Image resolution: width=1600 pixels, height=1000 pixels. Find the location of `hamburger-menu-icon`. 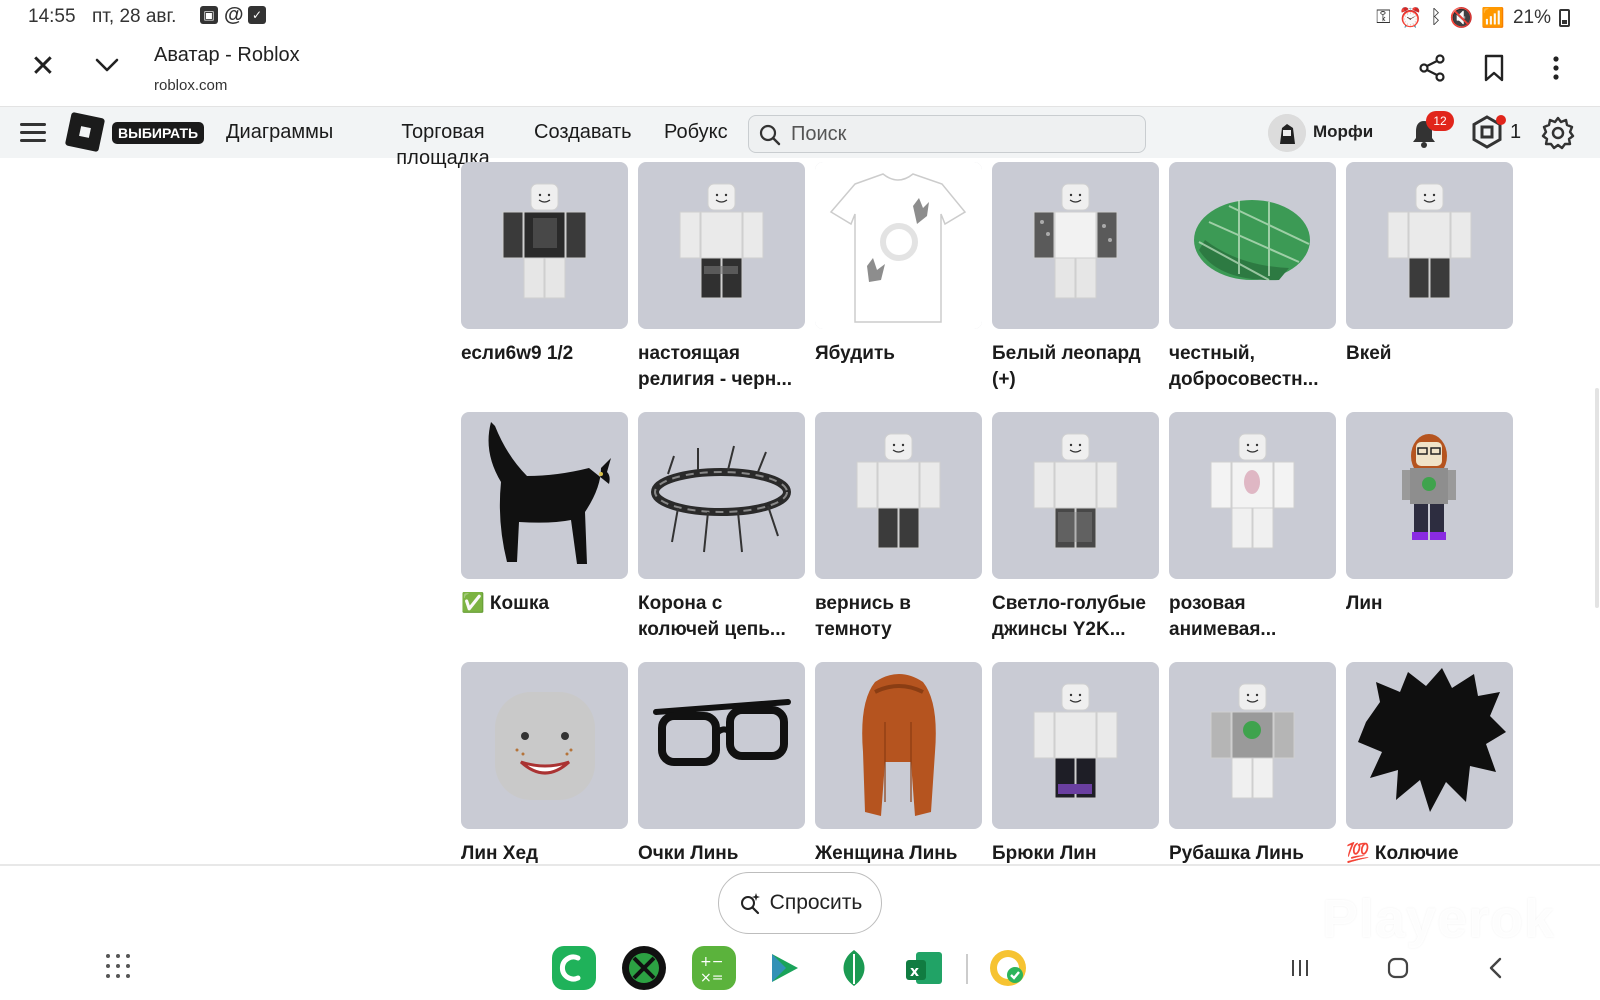

hamburger-menu-icon is located at coordinates (33, 133).